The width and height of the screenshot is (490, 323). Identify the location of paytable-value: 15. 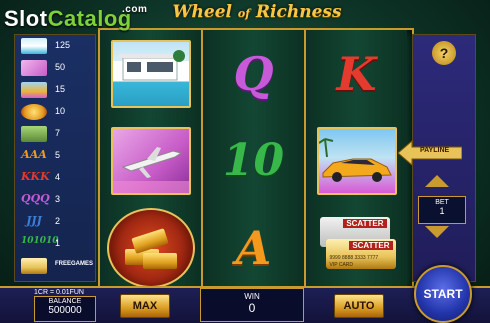
(60, 89).